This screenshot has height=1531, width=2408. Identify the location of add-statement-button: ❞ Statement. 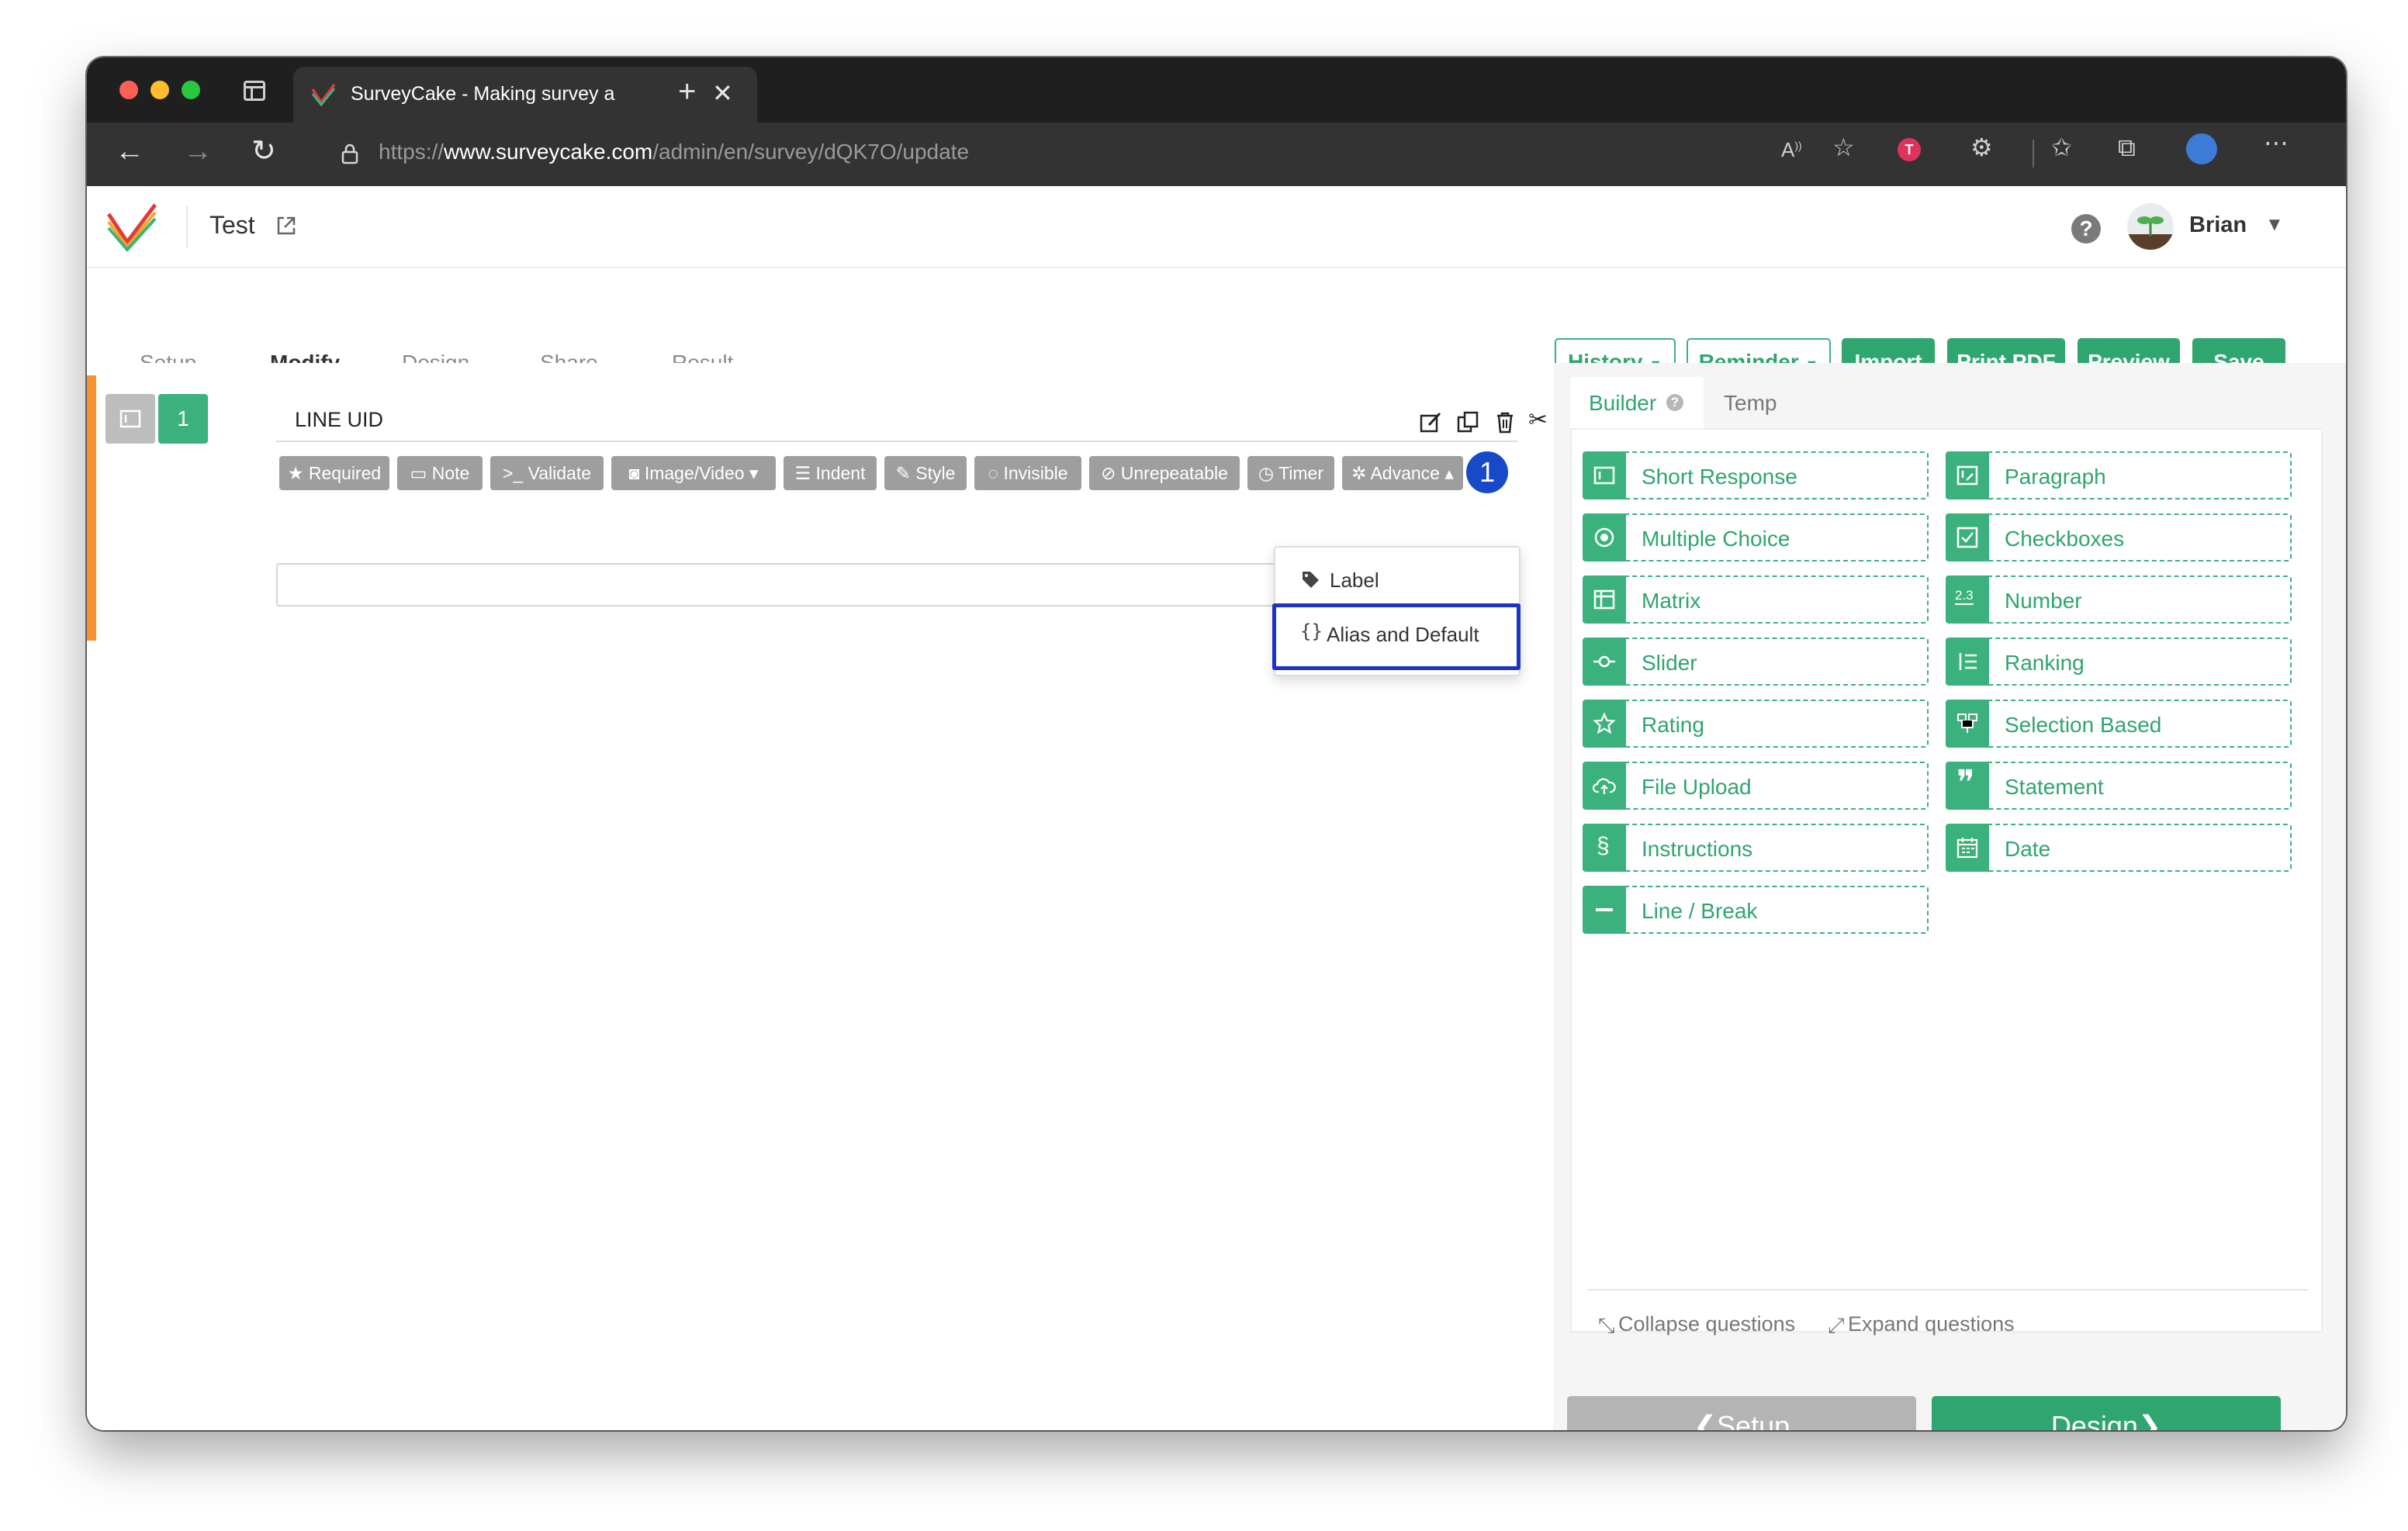
(2119, 786).